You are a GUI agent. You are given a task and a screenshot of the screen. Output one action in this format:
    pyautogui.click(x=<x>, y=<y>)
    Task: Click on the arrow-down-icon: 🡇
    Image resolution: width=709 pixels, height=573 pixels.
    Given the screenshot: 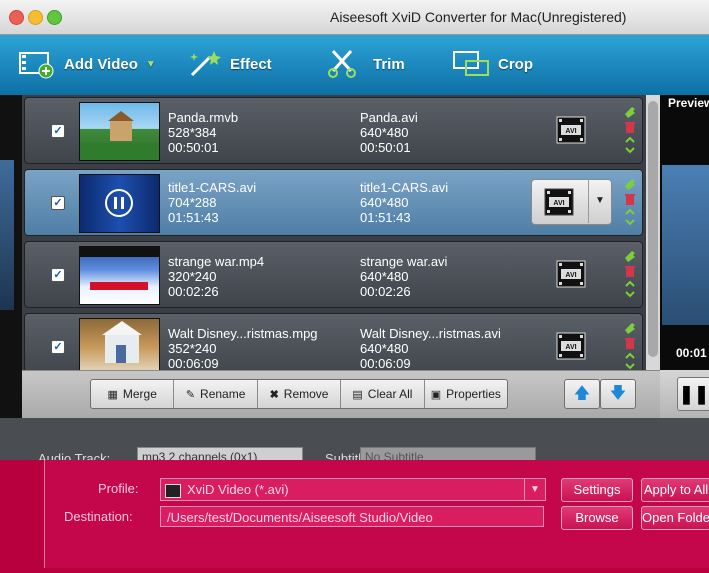 What is the action you would take?
    pyautogui.click(x=618, y=393)
    